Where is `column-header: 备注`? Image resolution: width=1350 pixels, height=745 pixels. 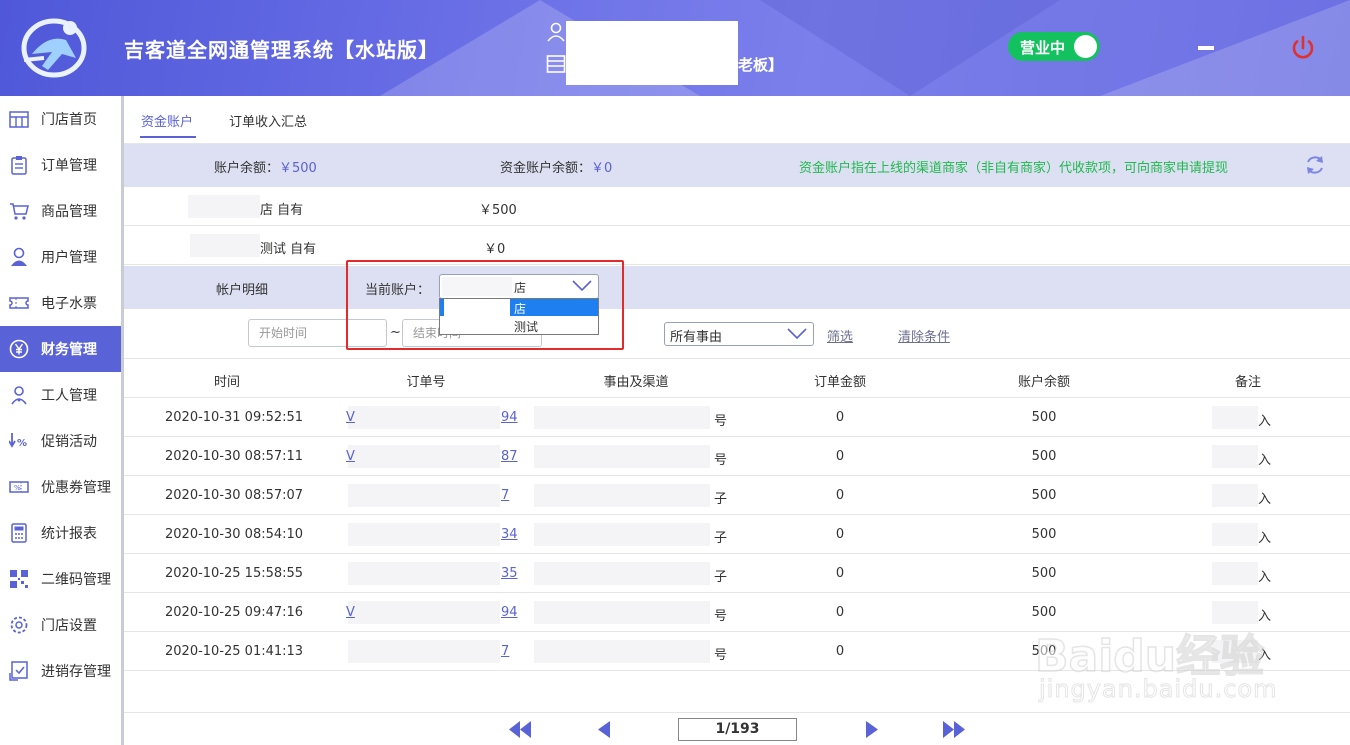
column-header: 备注 is located at coordinates (1248, 382).